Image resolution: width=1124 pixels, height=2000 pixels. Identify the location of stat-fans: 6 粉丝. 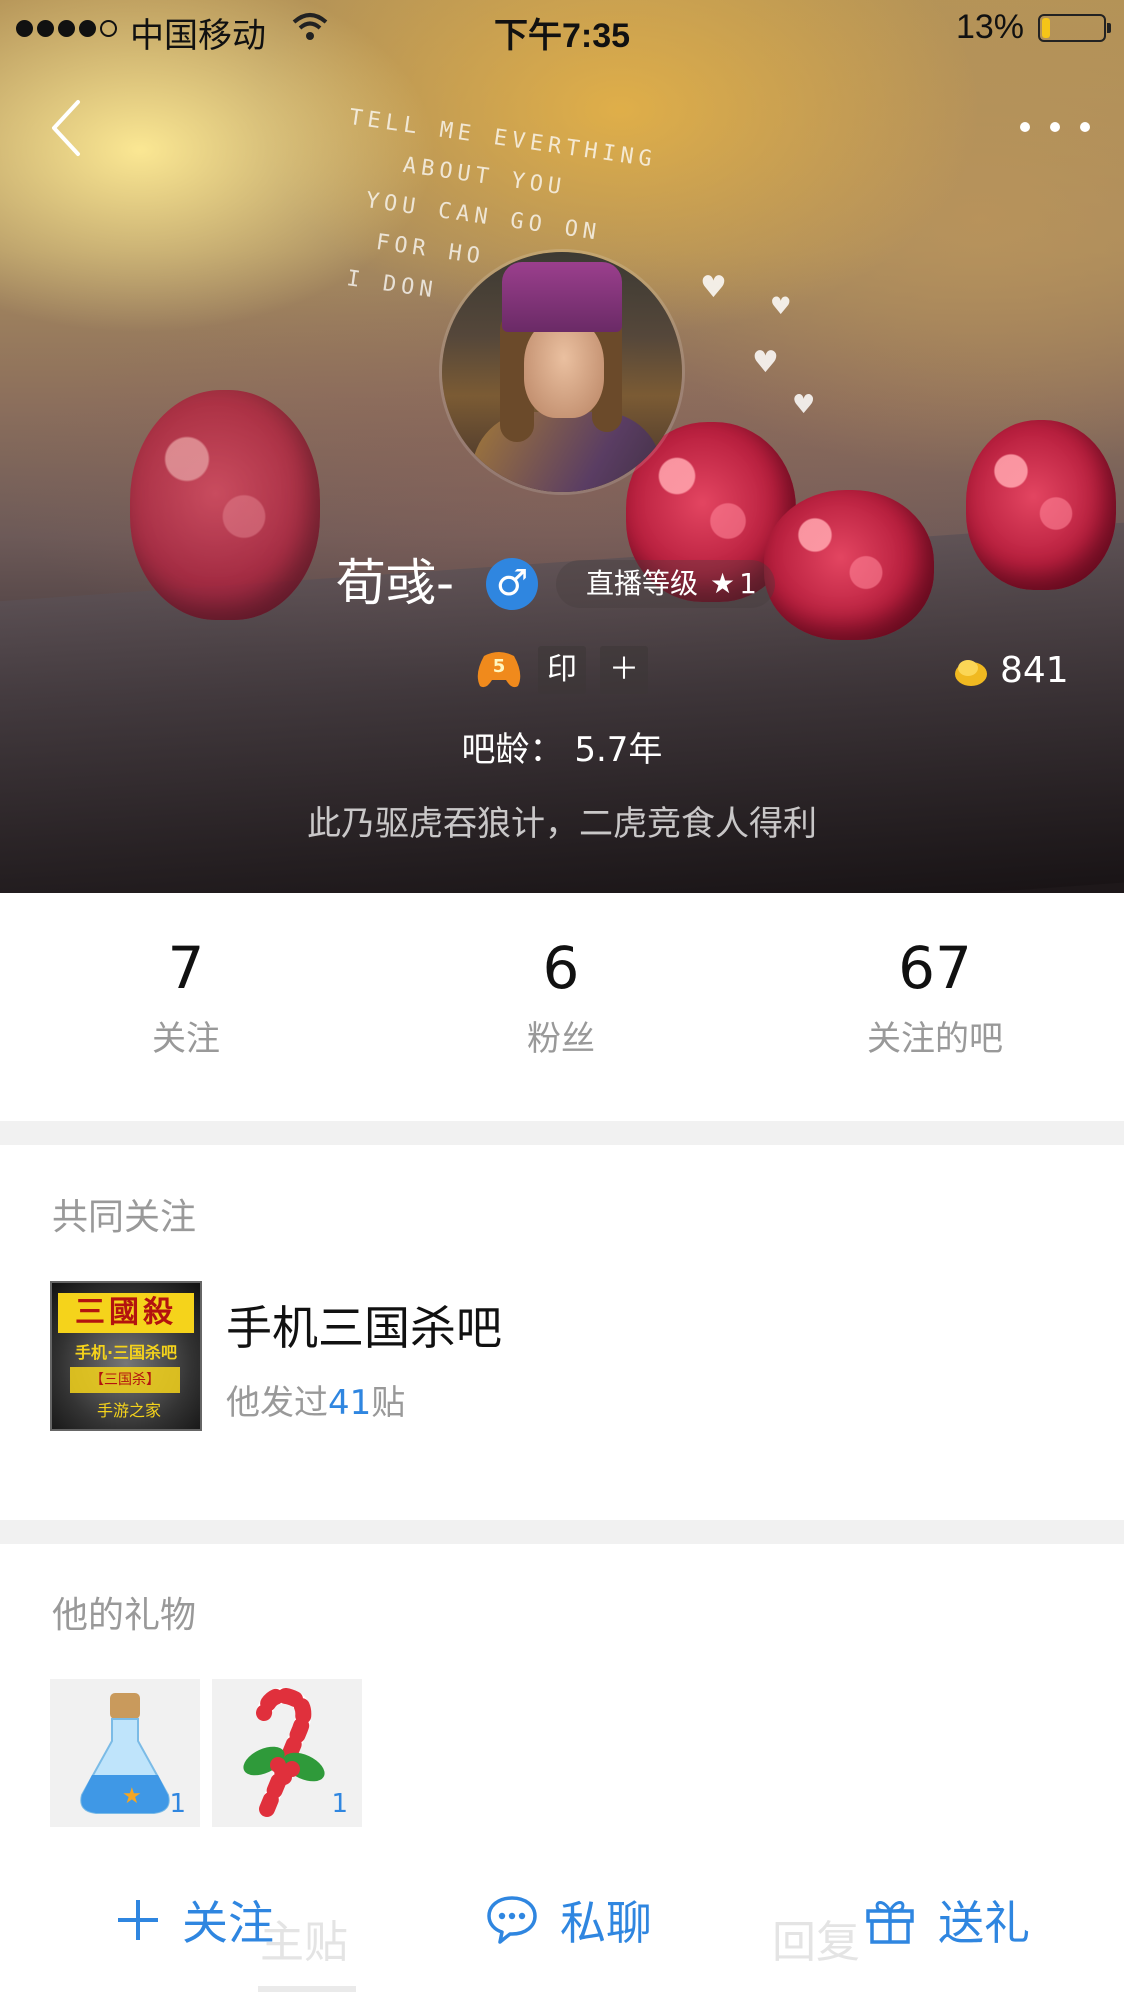
(561, 996).